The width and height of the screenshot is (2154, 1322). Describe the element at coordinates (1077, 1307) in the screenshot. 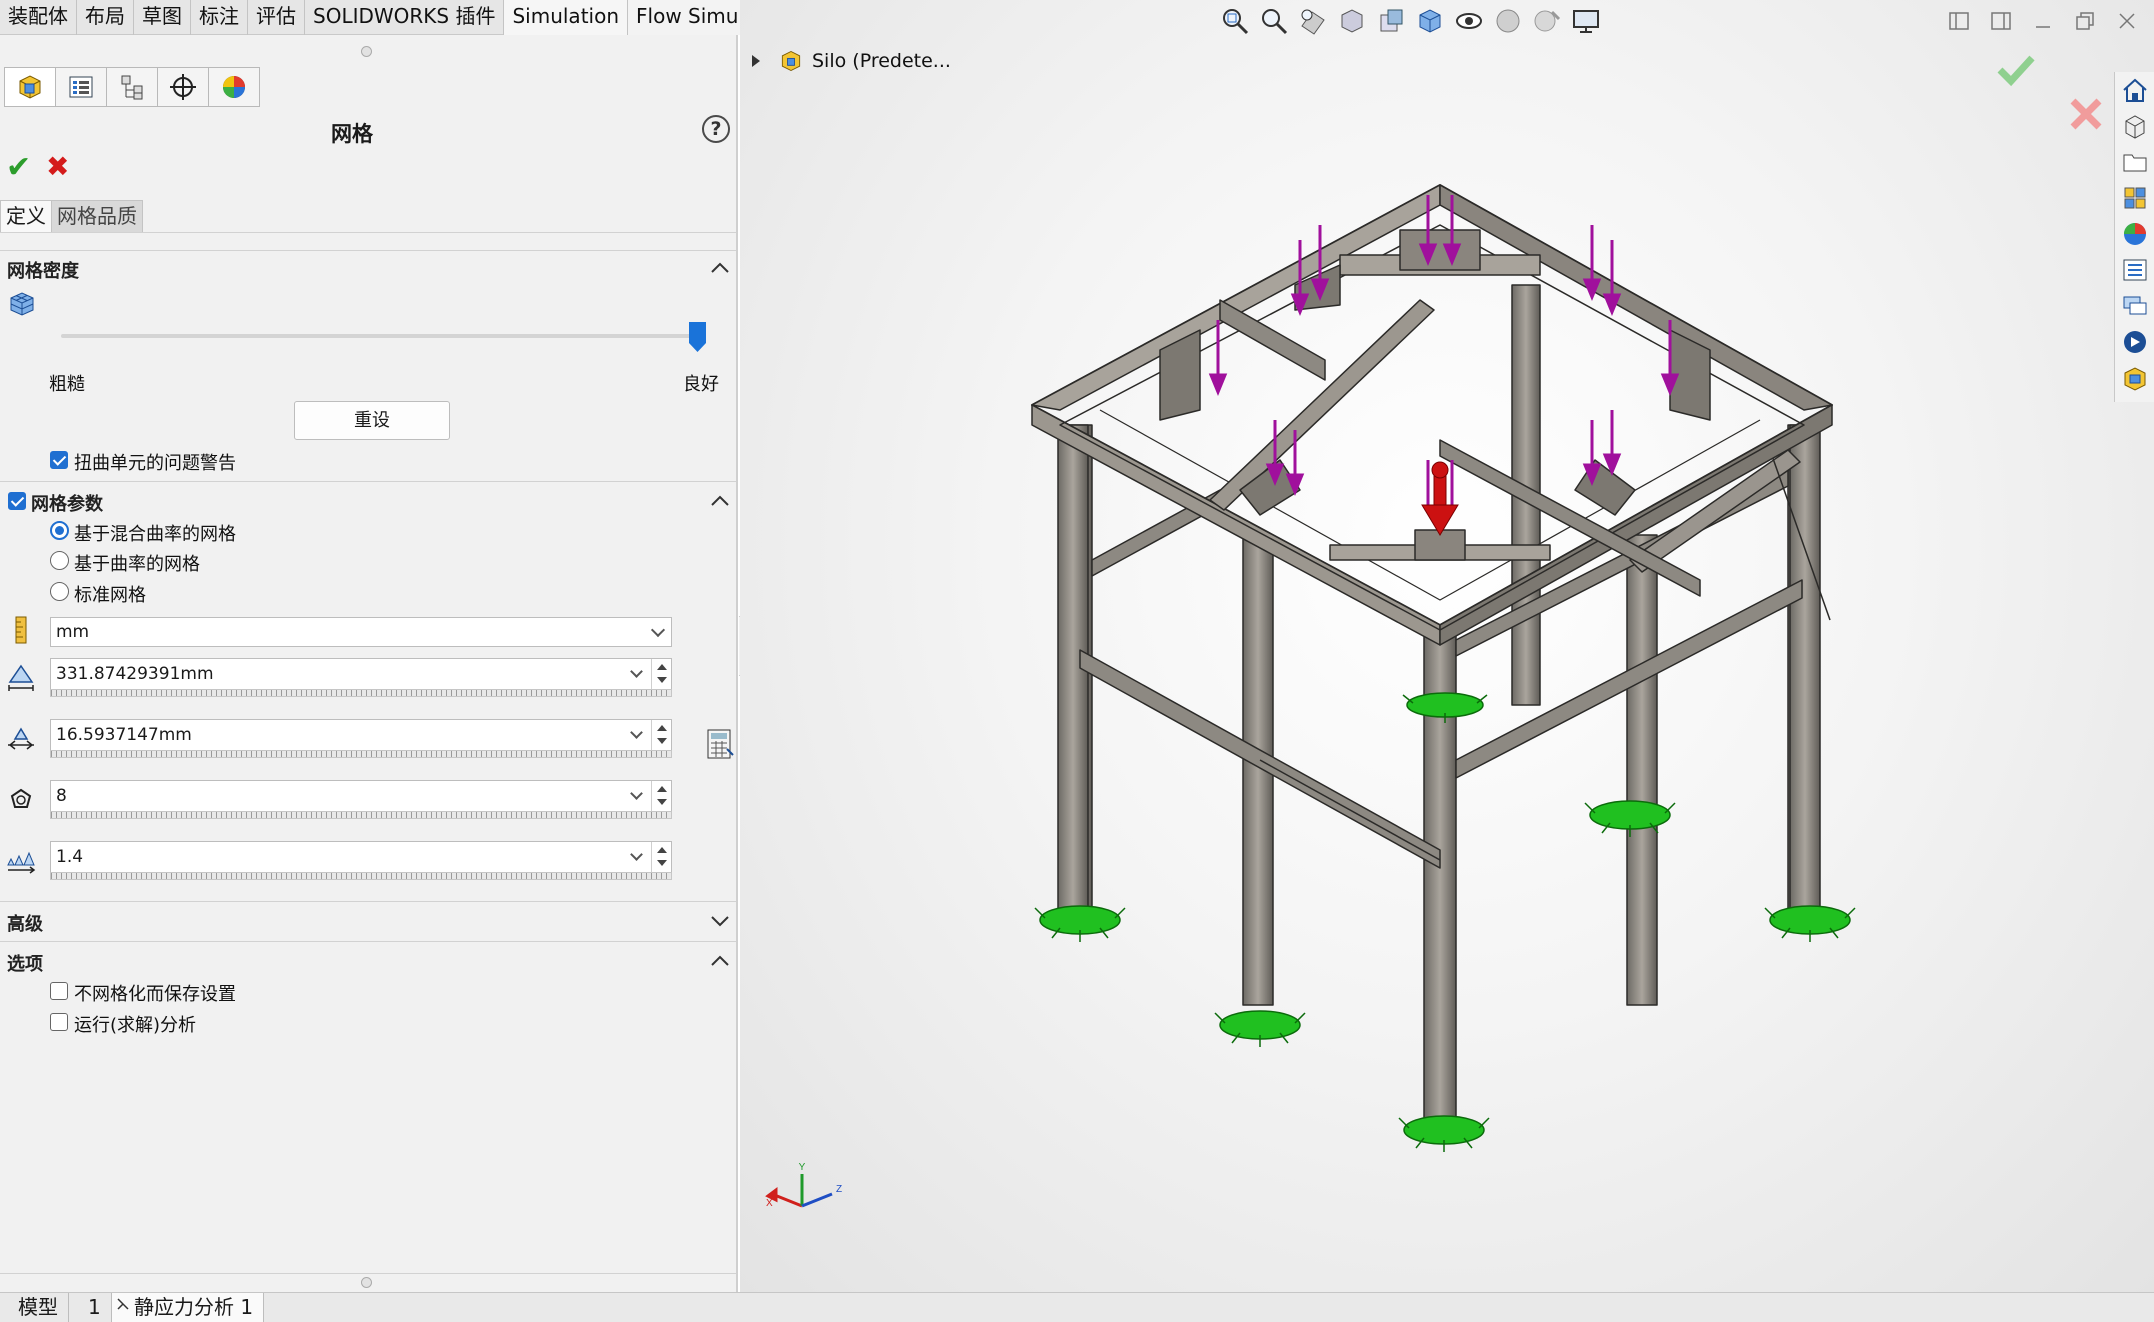

I see `document-tabs: 模型 1 静应力分析 1` at that location.